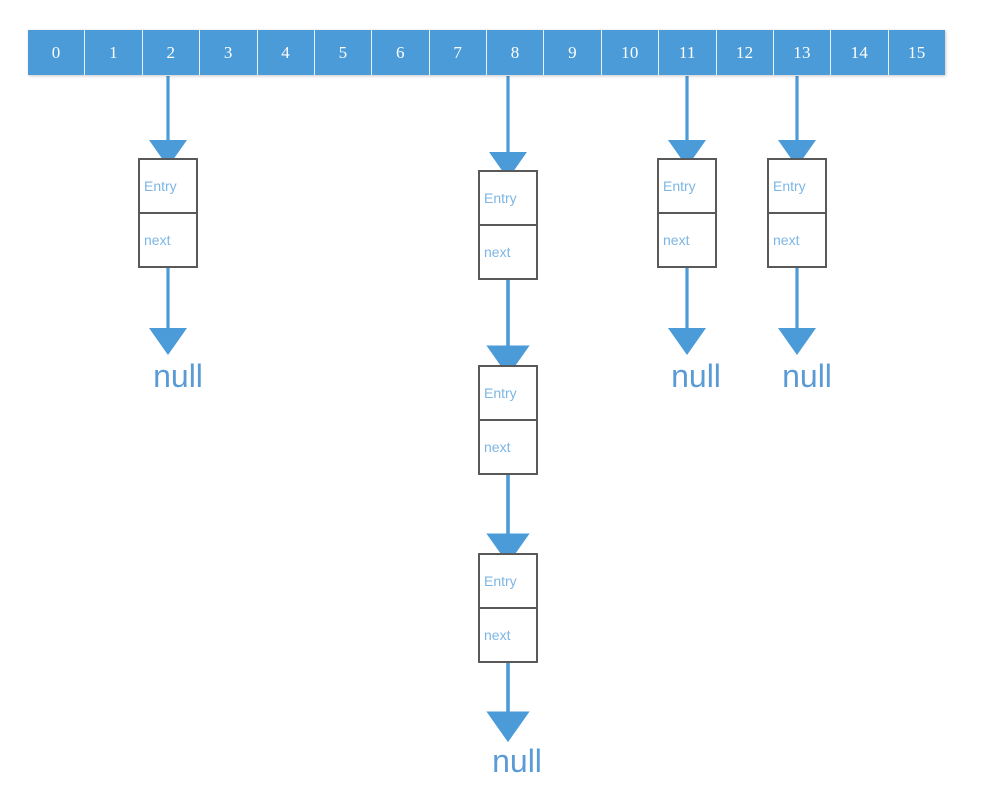 This screenshot has height=808, width=992. I want to click on null-terminator-bucket8: null, so click(517, 761).